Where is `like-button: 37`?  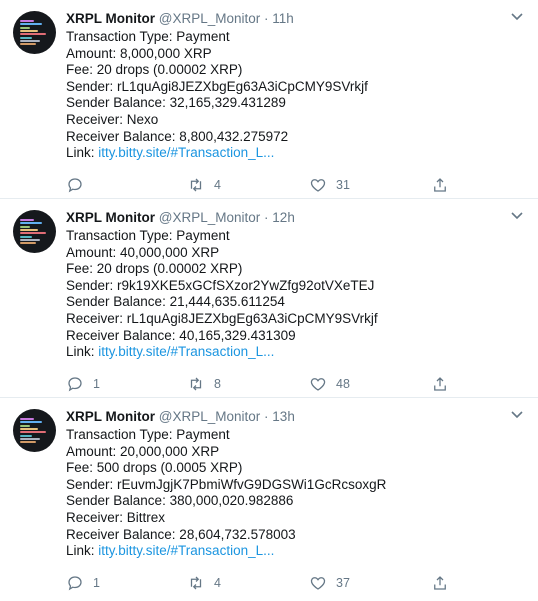
like-button: 37 is located at coordinates (329, 583).